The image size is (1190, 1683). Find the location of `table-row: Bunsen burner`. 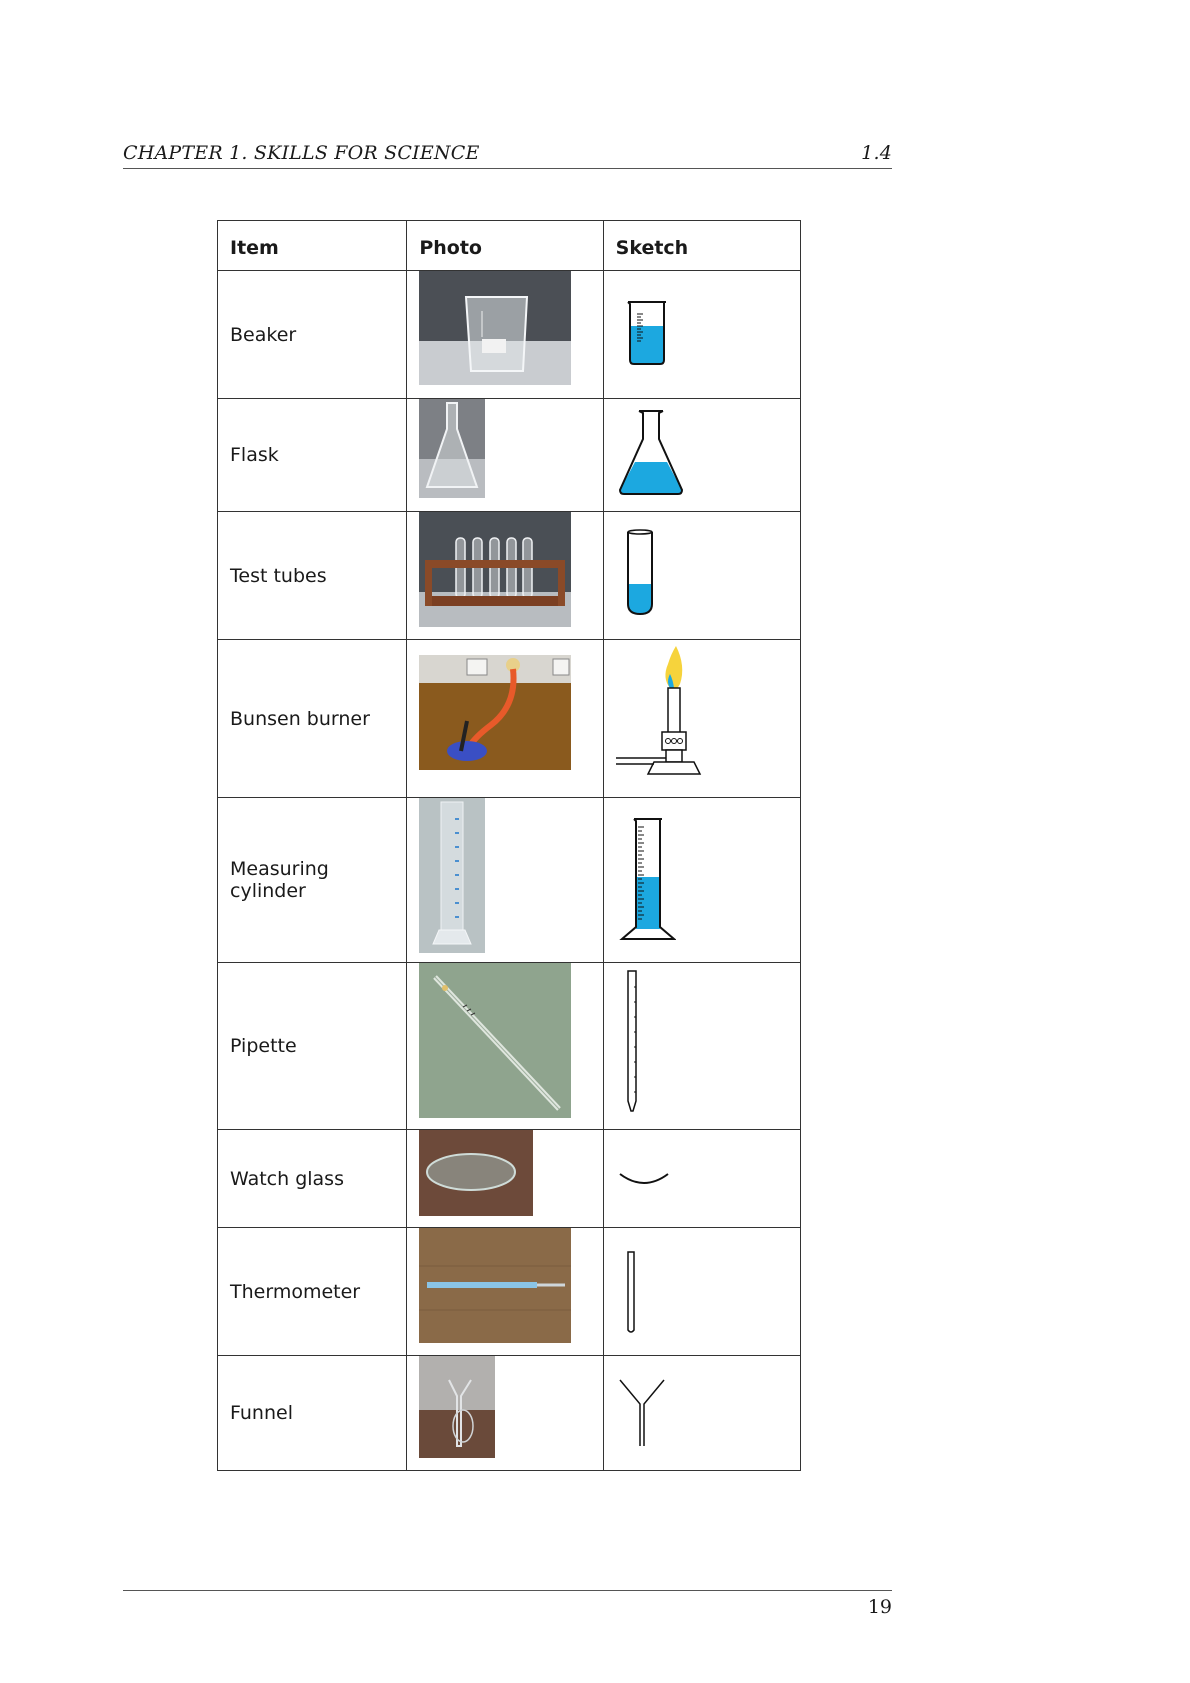

table-row: Bunsen burner is located at coordinates (509, 718).